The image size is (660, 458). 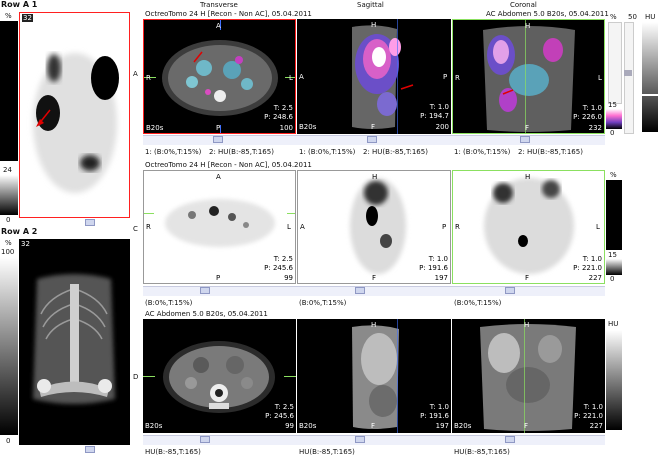 I want to click on row-a-transverse-slider, so click(x=218, y=139).